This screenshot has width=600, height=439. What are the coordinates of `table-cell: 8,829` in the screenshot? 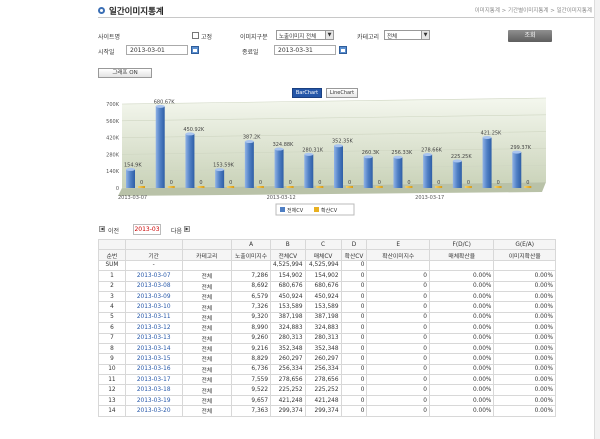 It's located at (251, 359).